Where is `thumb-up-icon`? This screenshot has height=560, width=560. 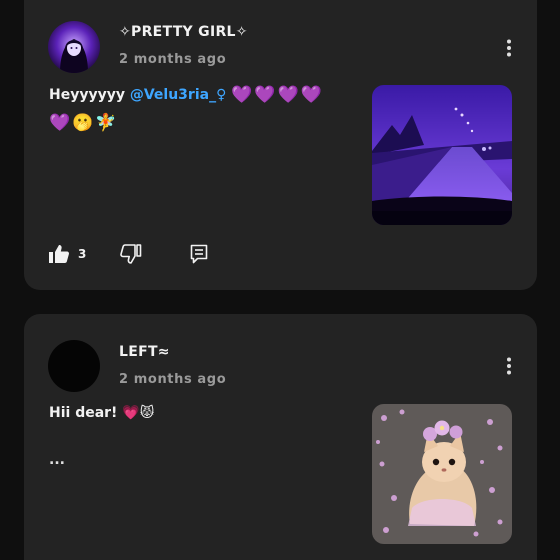 thumb-up-icon is located at coordinates (59, 254).